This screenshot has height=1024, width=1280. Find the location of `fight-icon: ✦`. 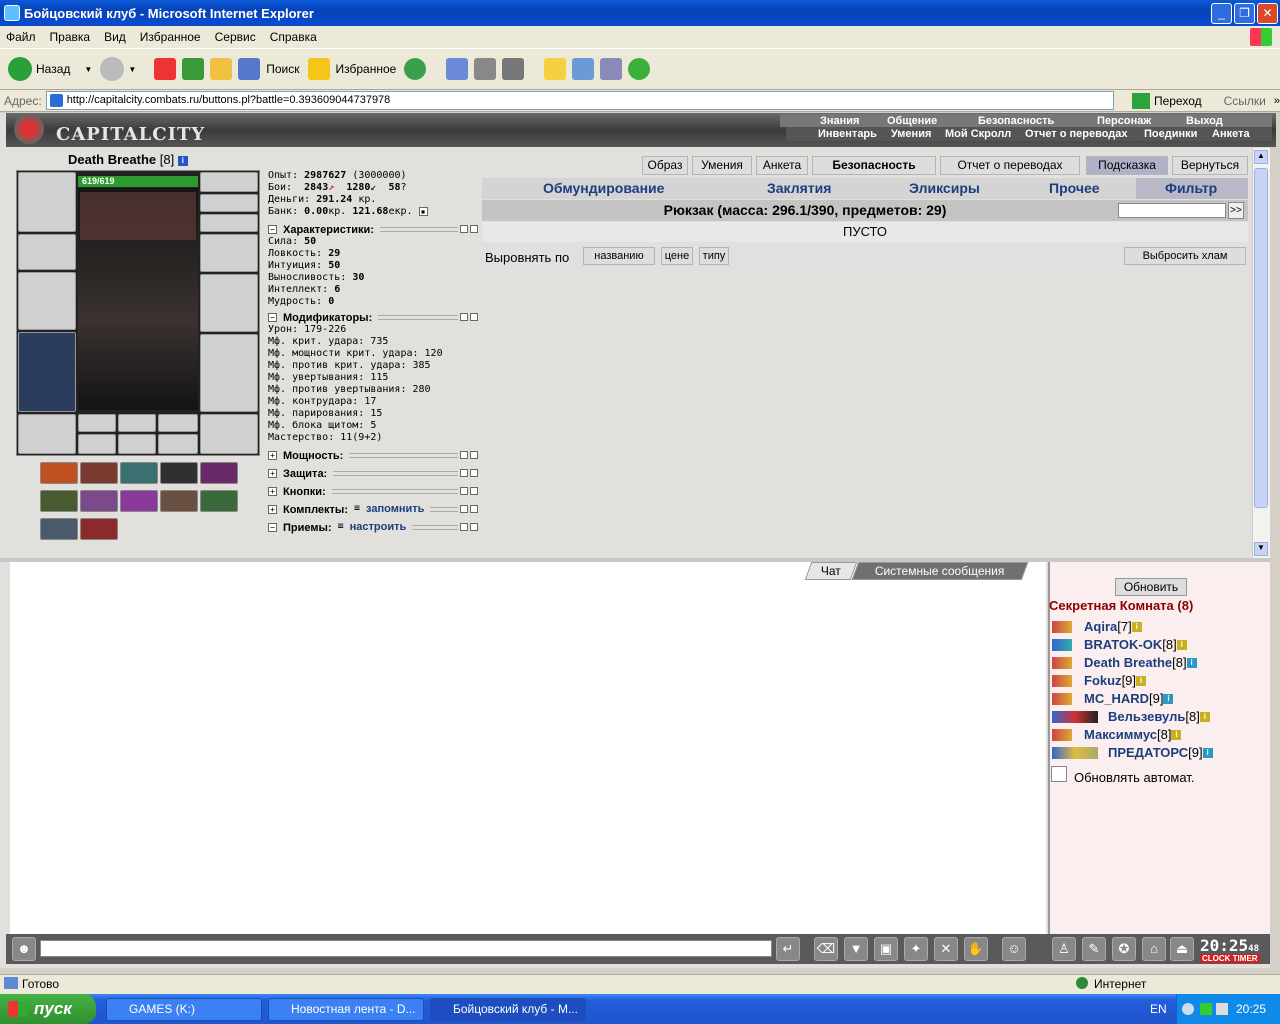

fight-icon: ✦ is located at coordinates (916, 949).